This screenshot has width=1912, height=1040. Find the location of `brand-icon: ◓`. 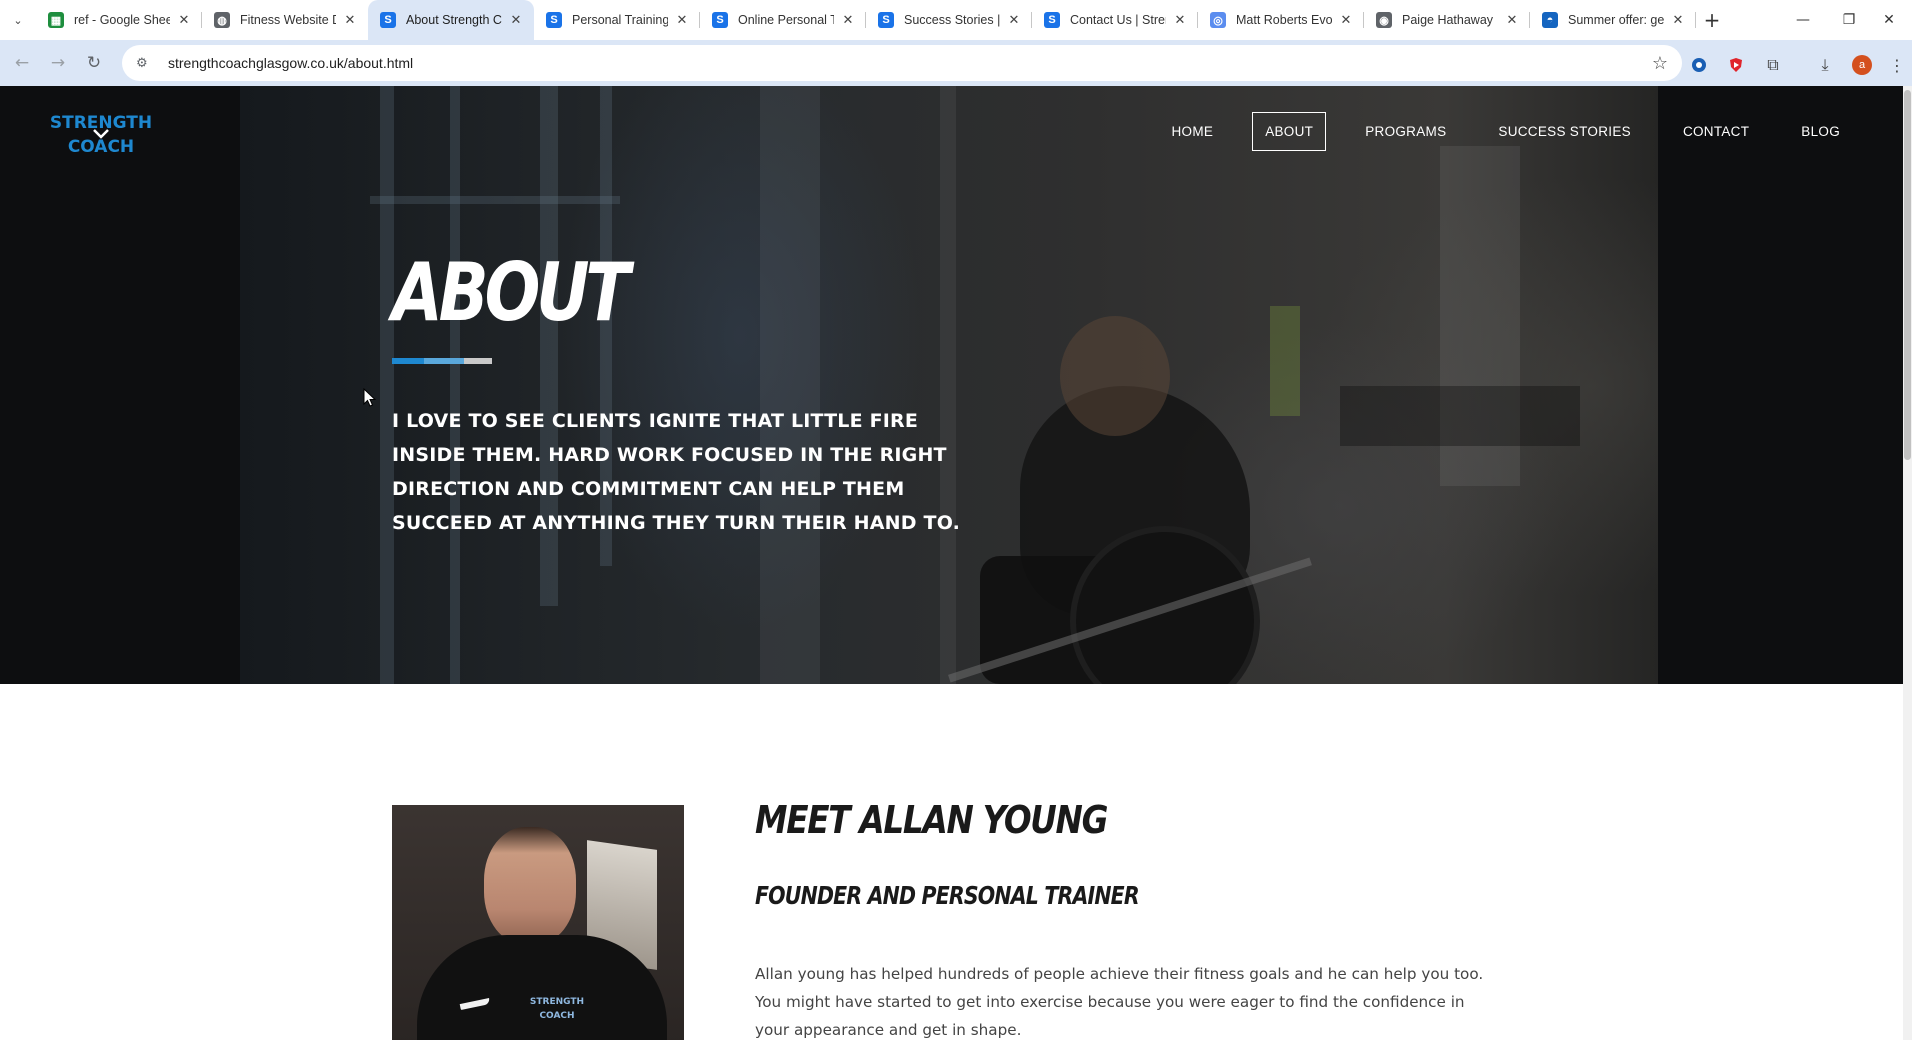

brand-icon: ◓ is located at coordinates (1550, 20).